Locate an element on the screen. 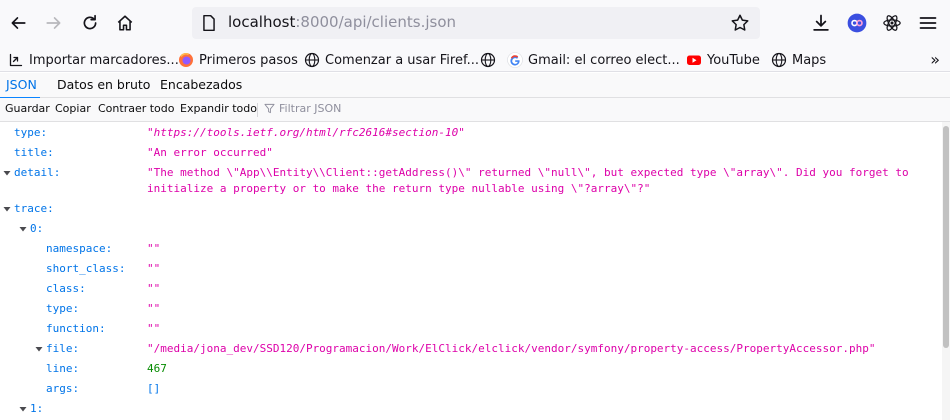 This screenshot has height=420, width=950. tab-label: Encabezados is located at coordinates (201, 84).